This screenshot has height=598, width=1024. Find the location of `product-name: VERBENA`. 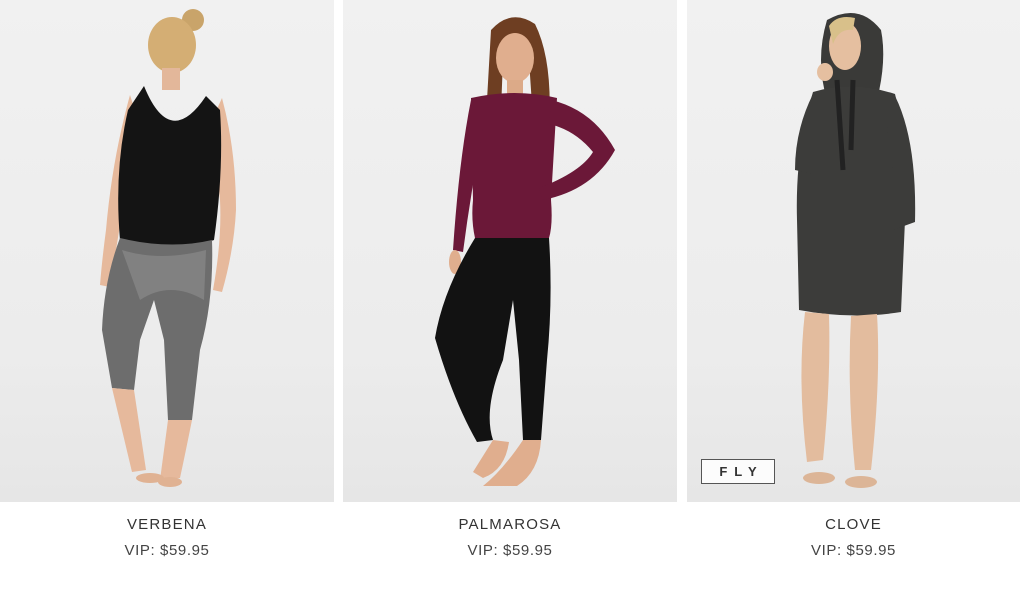

product-name: VERBENA is located at coordinates (167, 524).